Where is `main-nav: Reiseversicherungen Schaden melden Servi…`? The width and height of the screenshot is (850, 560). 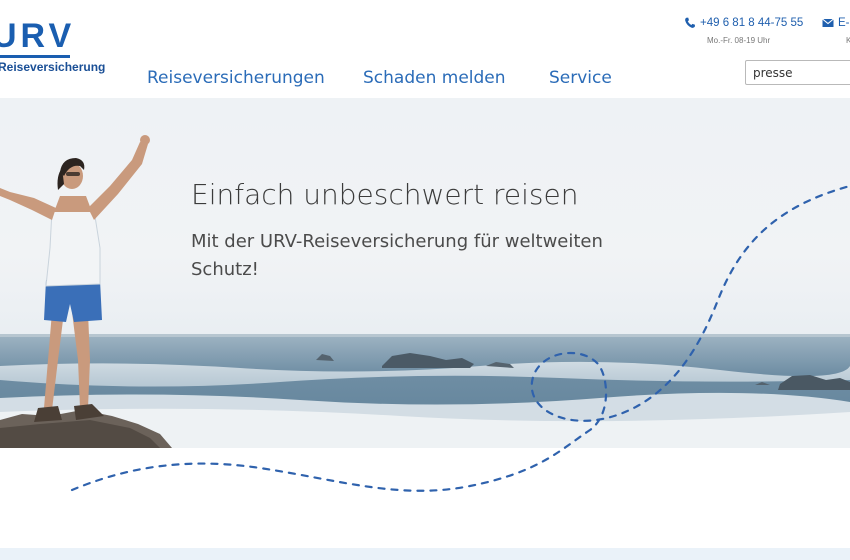 main-nav: Reiseversicherungen Schaden melden Servi… is located at coordinates (370, 80).